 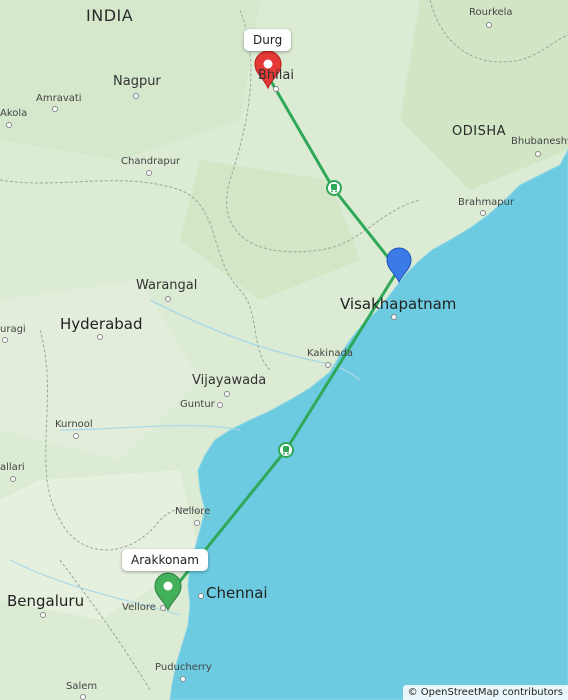 What do you see at coordinates (139, 607) in the screenshot?
I see `city-label-vellore: Vellore` at bounding box center [139, 607].